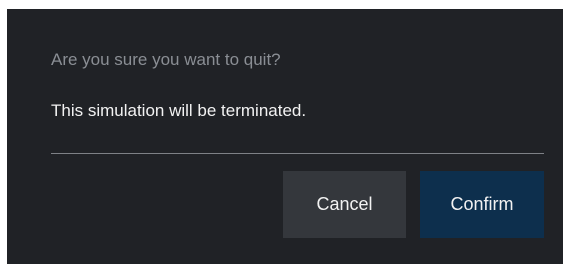  What do you see at coordinates (179, 110) in the screenshot?
I see `dialog-message: This simulation will be terminated.` at bounding box center [179, 110].